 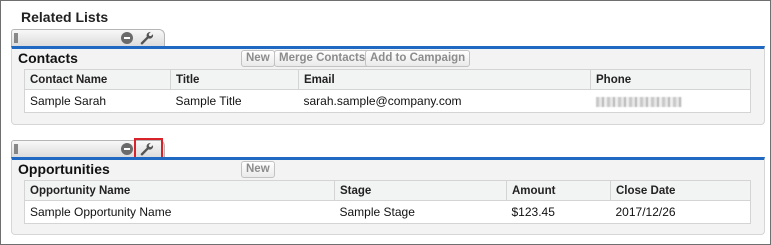 I want to click on table-header-row: Contact Name Title Email Phone, so click(x=387, y=79).